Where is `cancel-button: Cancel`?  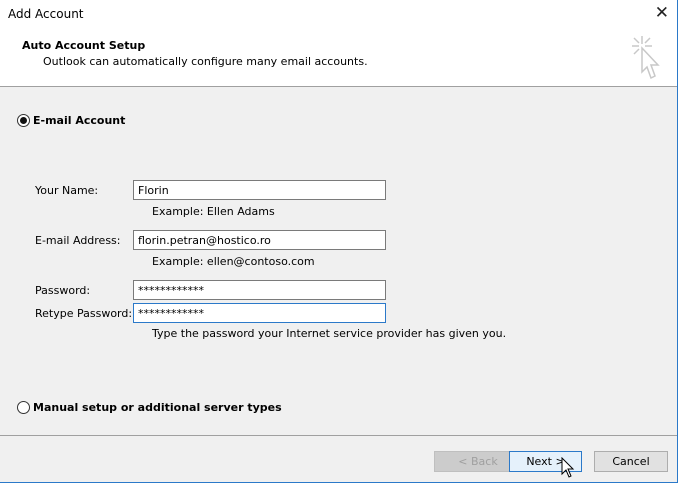 cancel-button: Cancel is located at coordinates (631, 461).